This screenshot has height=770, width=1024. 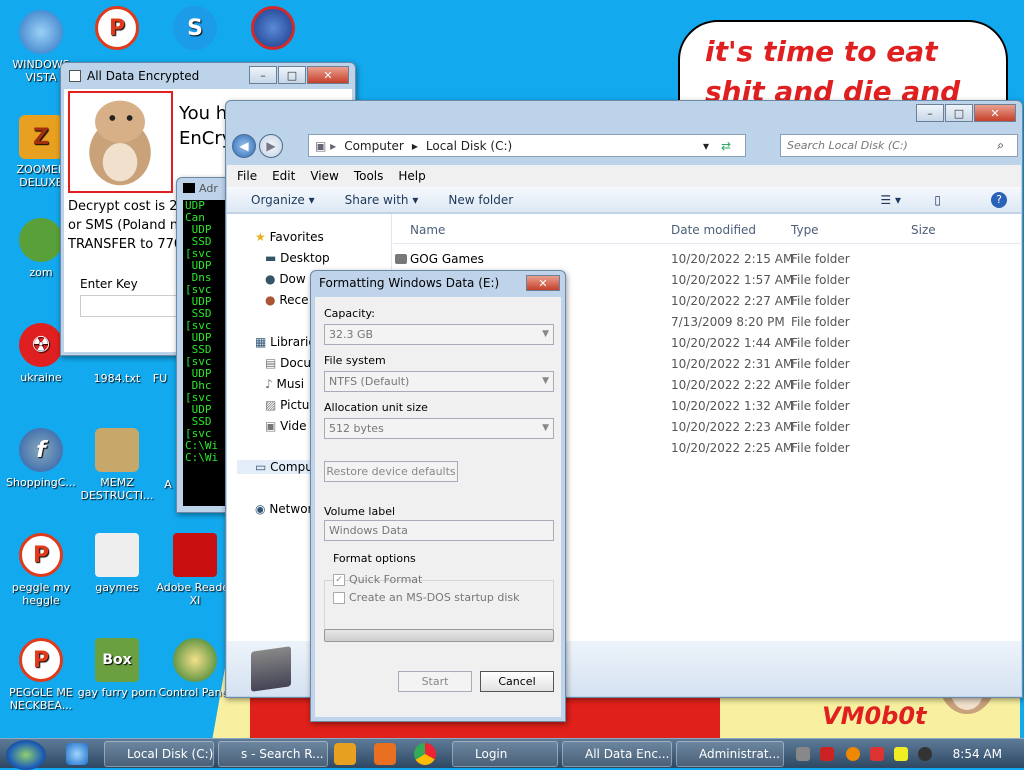 I want to click on menu-view: View, so click(x=324, y=176).